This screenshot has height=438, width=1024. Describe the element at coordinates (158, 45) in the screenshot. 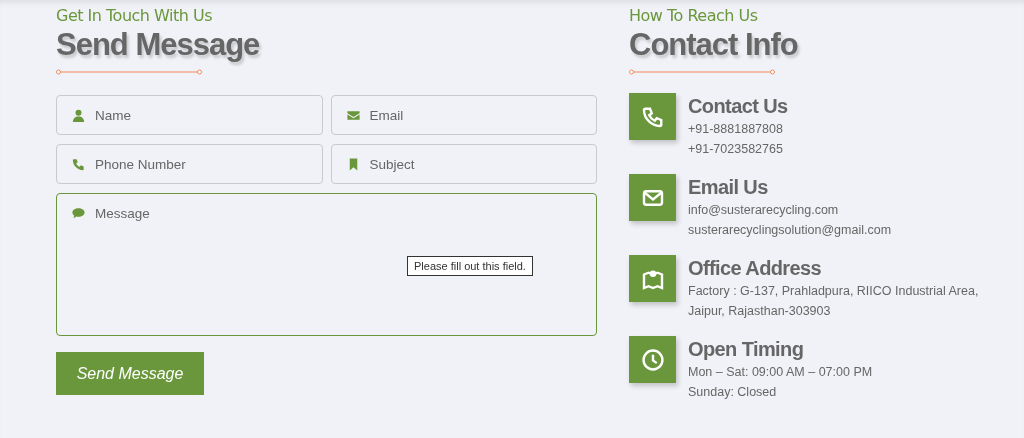

I see `section-title: Send Message` at that location.